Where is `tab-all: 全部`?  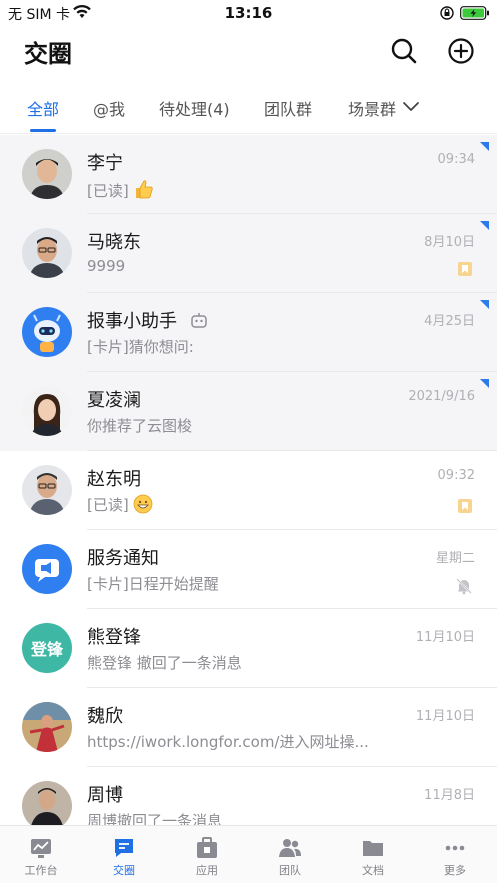 tab-all: 全部 is located at coordinates (43, 108).